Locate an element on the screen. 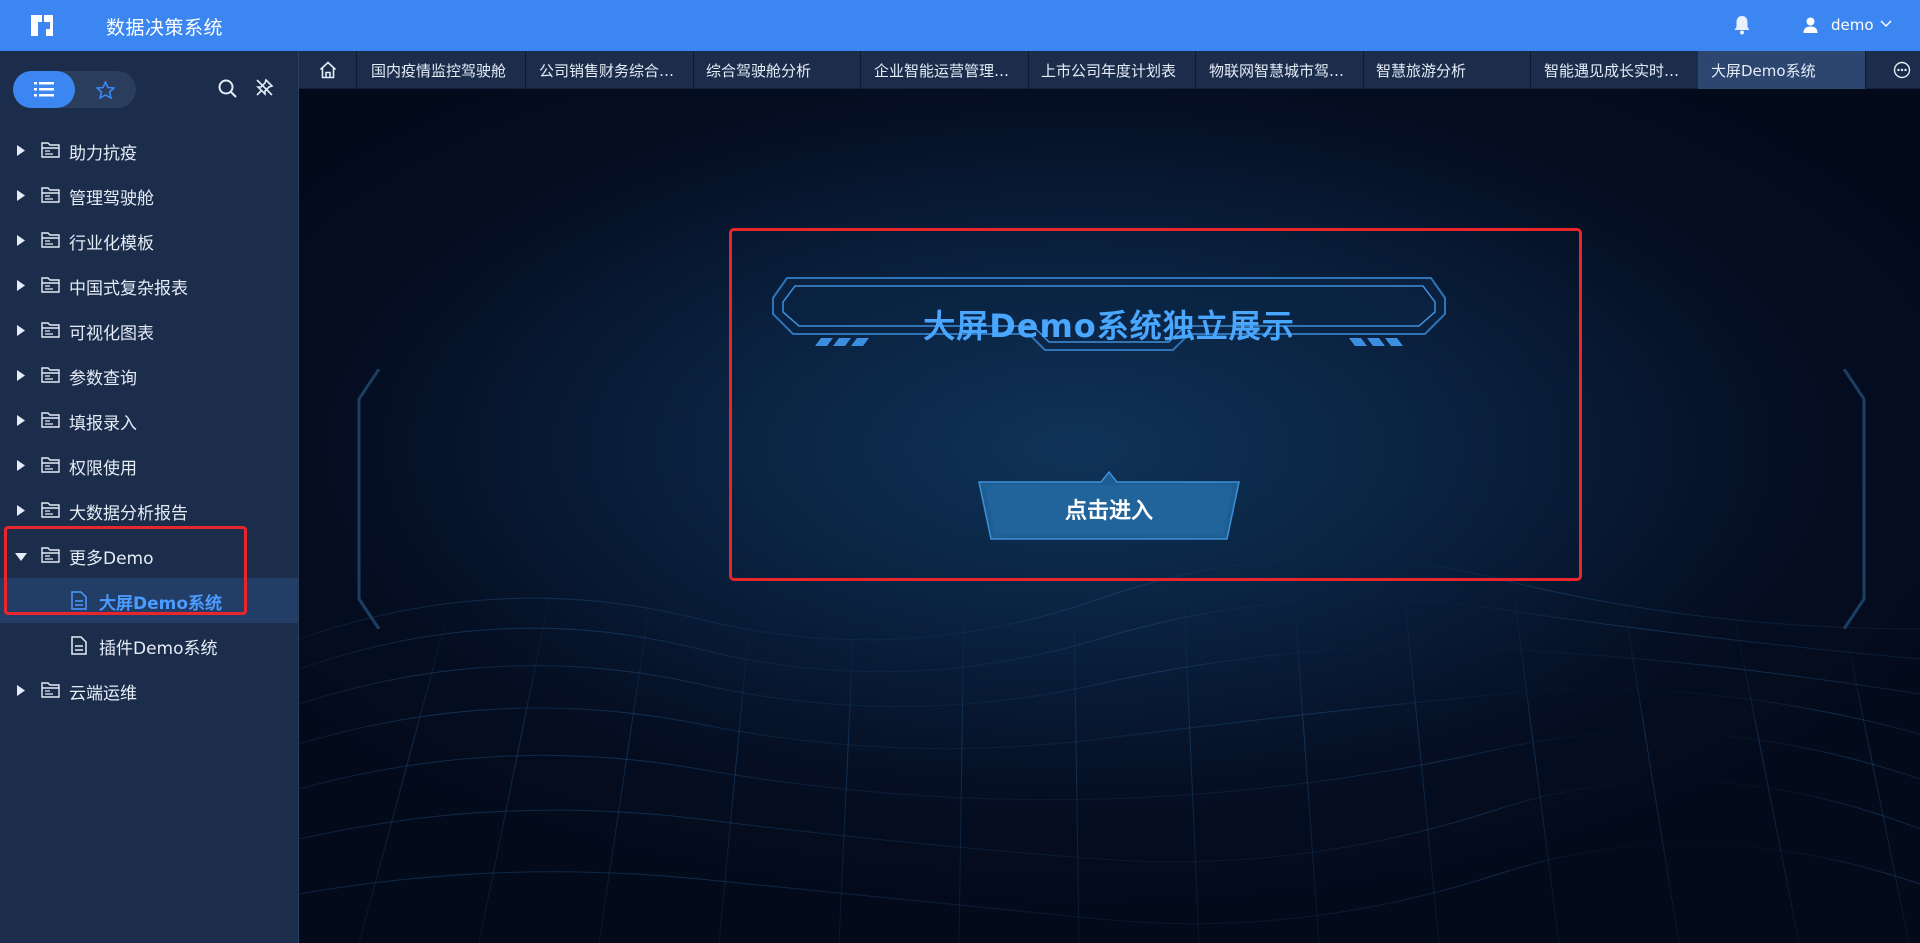 The height and width of the screenshot is (943, 1920). tree-file-item: 插件Demo系统 is located at coordinates (149, 645).